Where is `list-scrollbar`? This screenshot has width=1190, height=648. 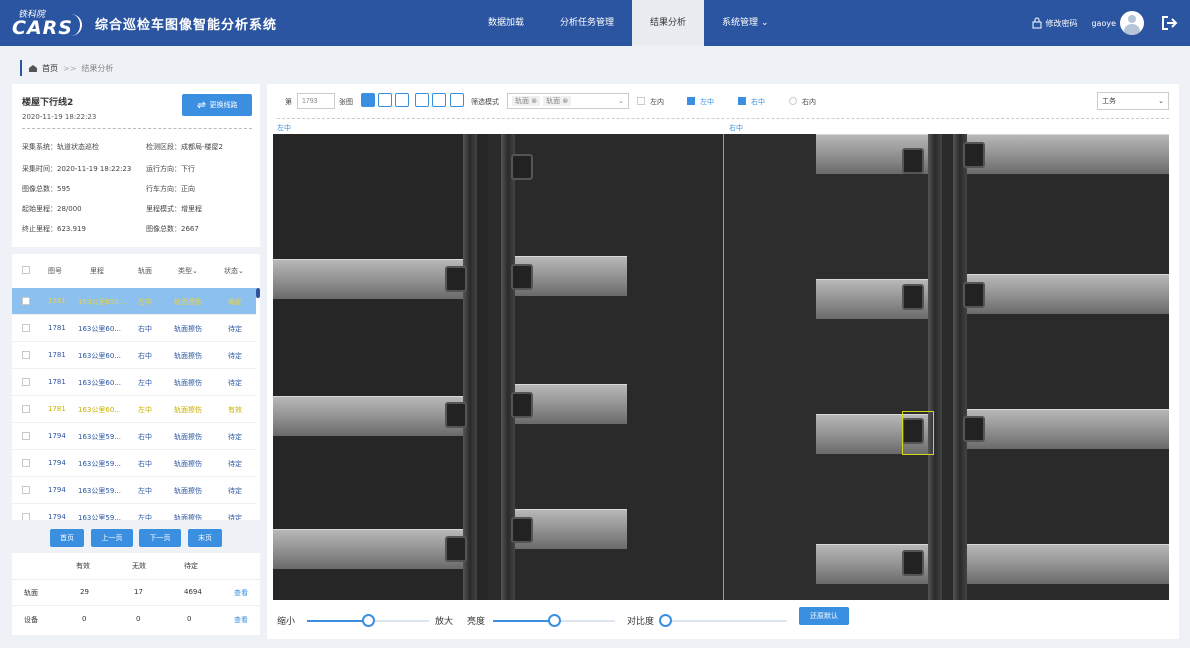 list-scrollbar is located at coordinates (258, 293).